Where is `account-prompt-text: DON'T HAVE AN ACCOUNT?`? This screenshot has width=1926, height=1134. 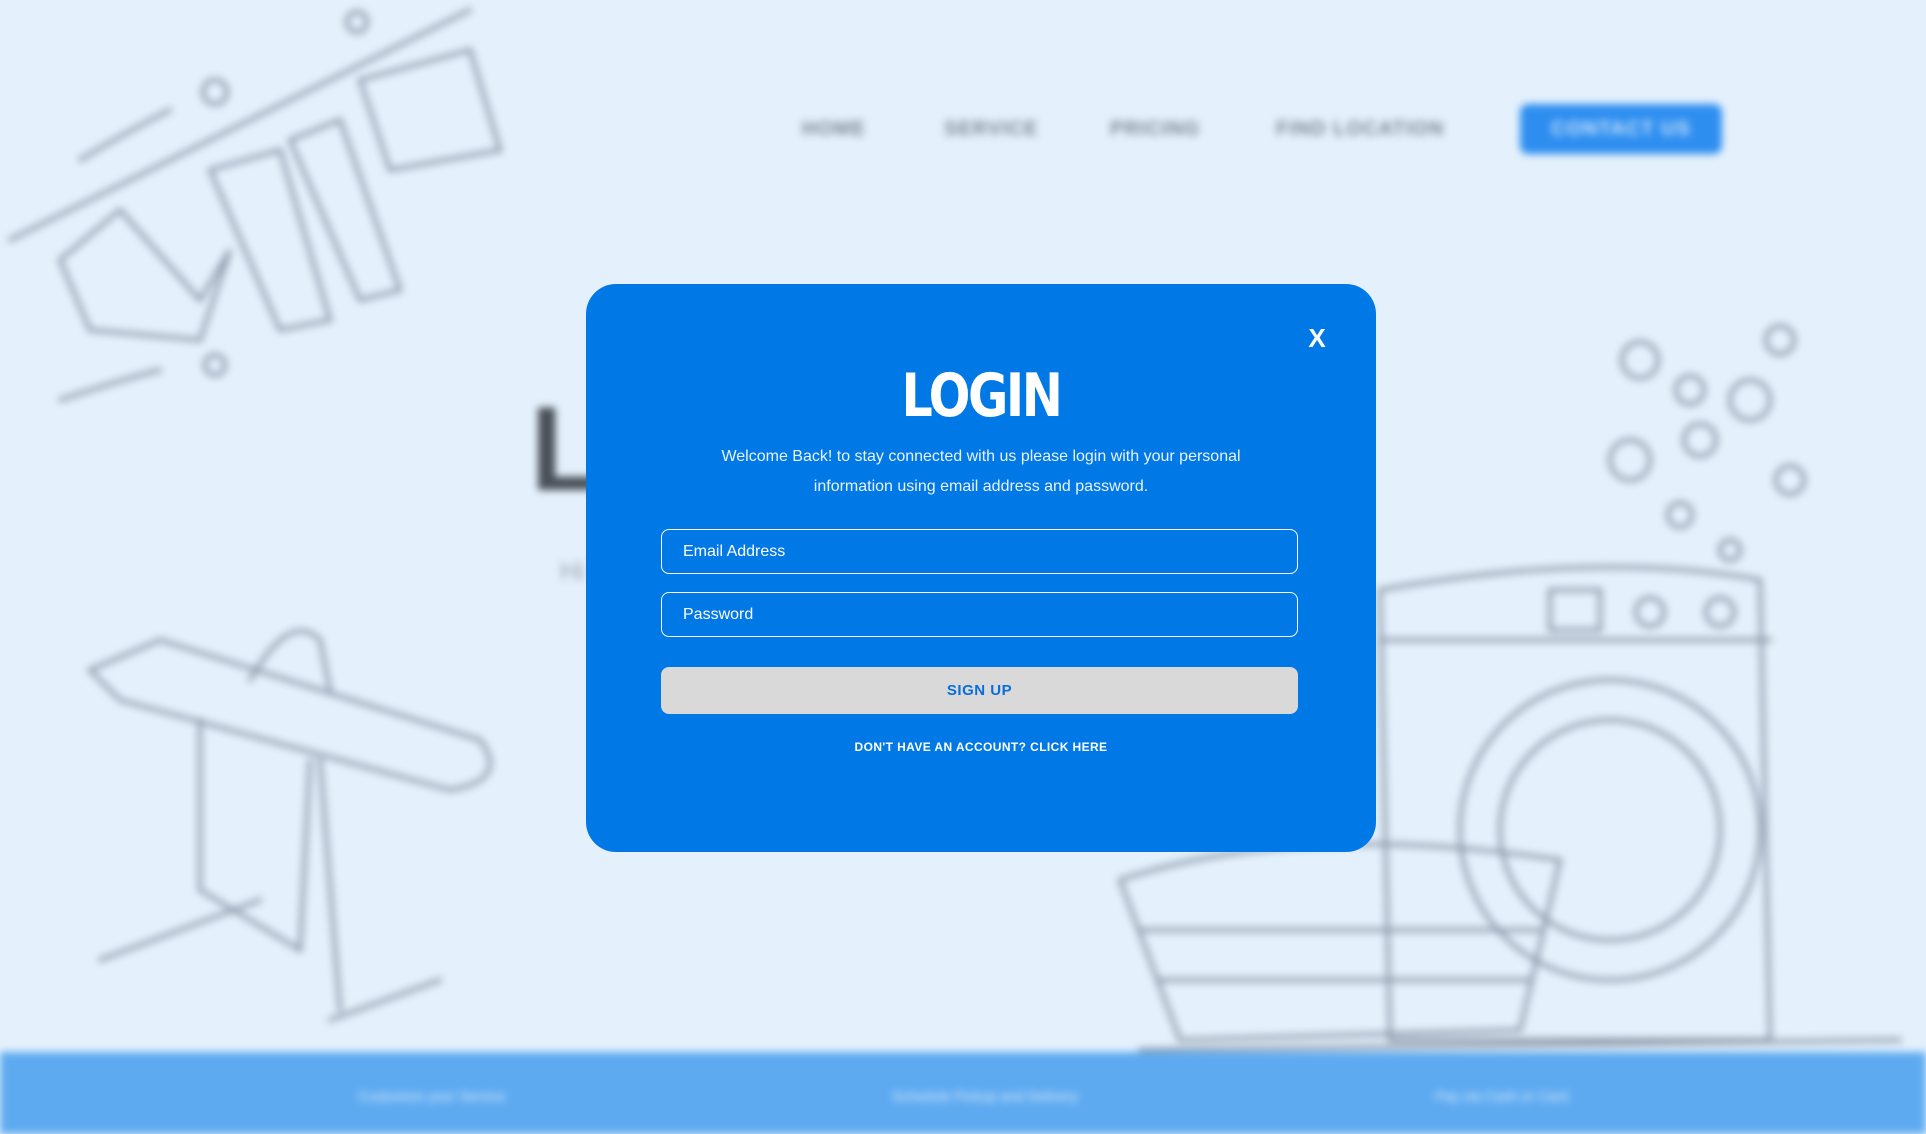
account-prompt-text: DON'T HAVE AN ACCOUNT? is located at coordinates (940, 747).